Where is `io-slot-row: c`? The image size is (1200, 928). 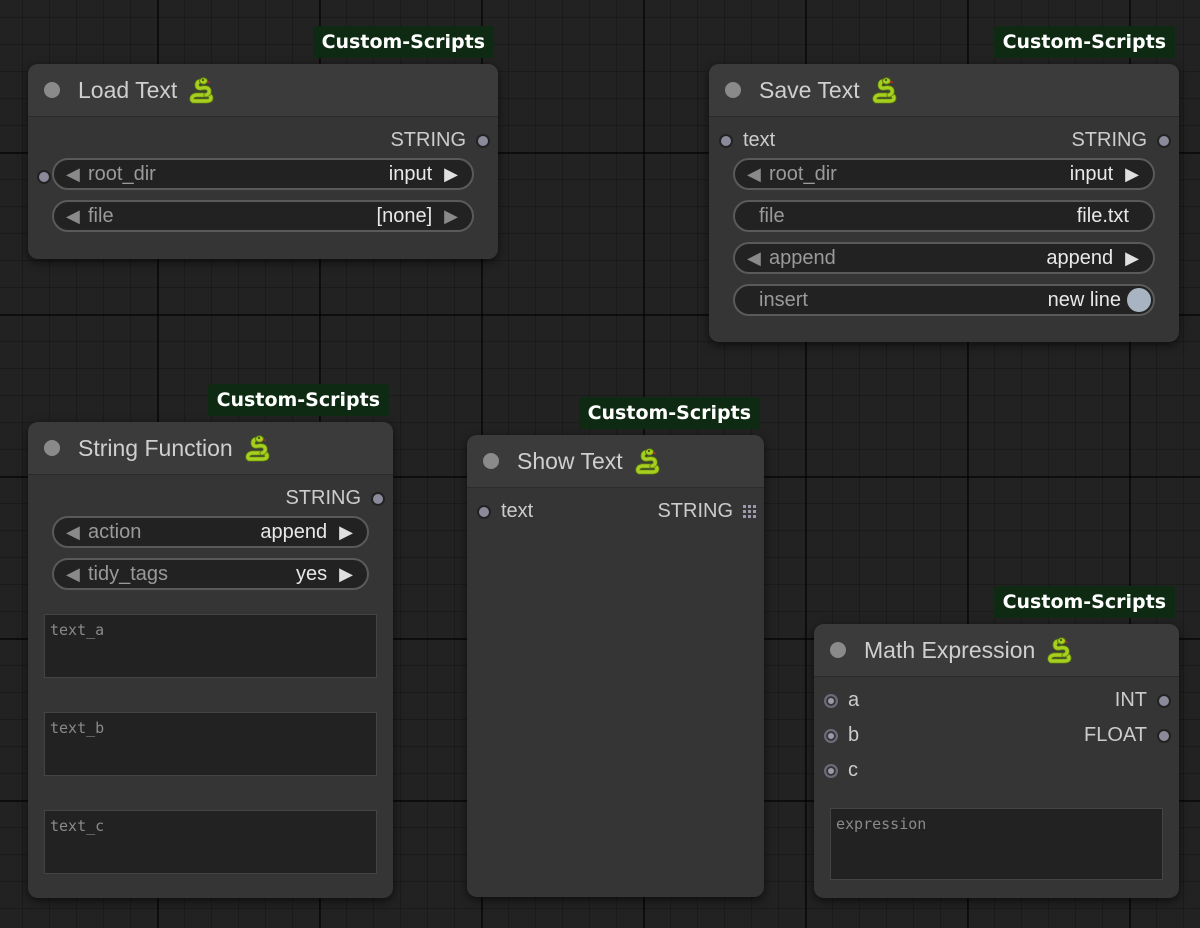 io-slot-row: c is located at coordinates (996, 770).